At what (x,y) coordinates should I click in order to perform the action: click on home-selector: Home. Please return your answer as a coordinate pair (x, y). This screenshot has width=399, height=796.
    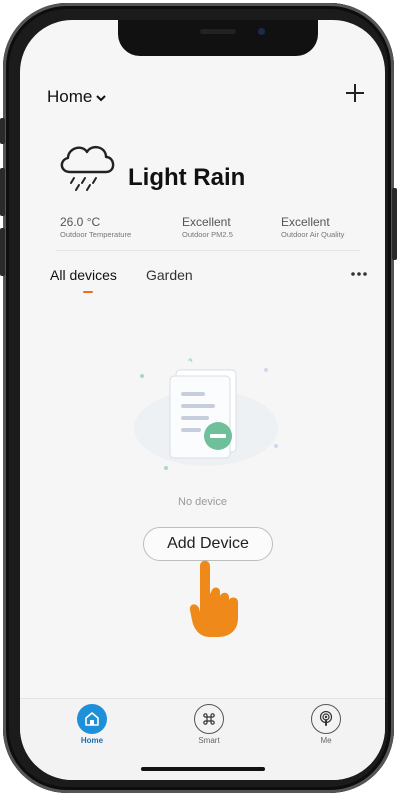
    Looking at the image, I should click on (77, 97).